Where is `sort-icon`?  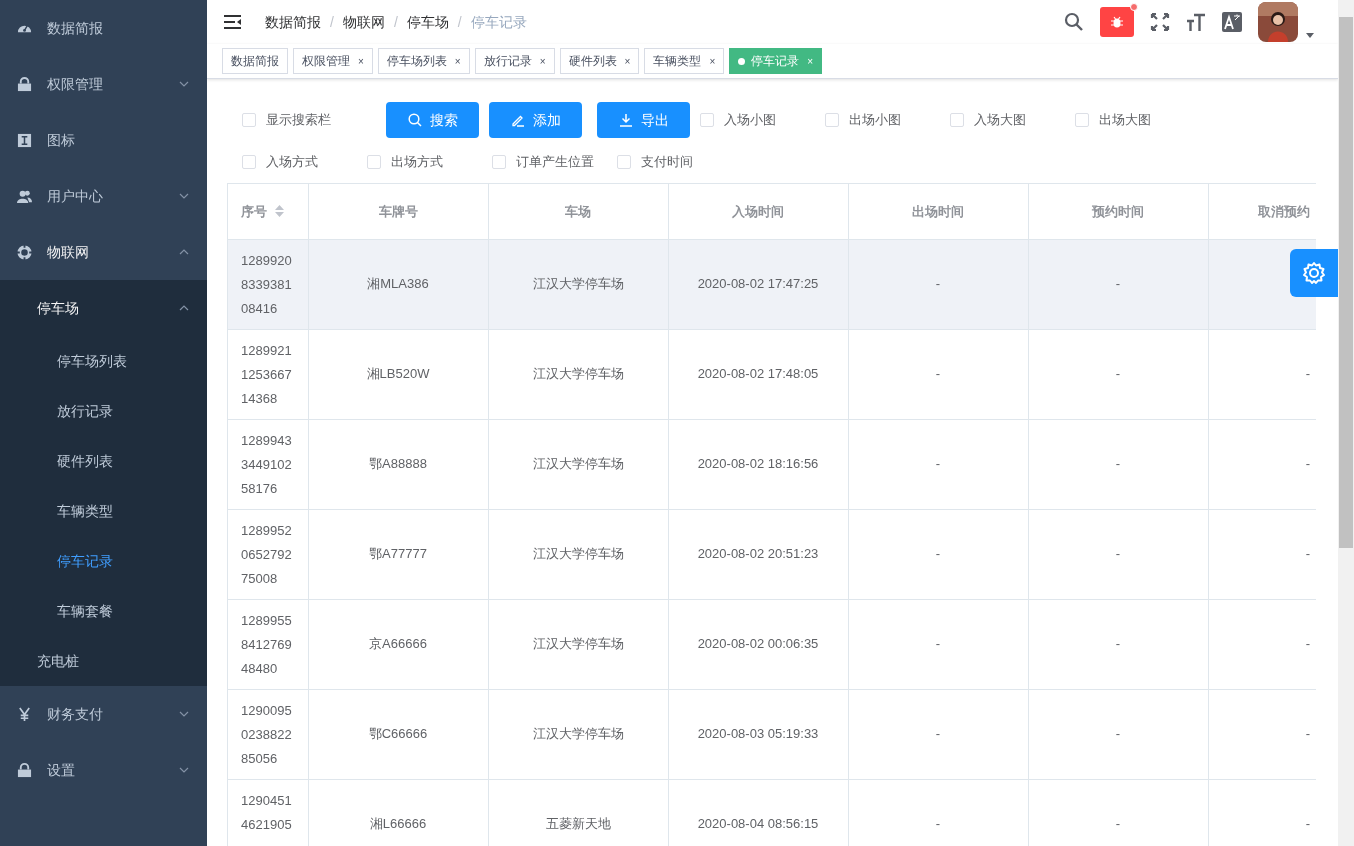 sort-icon is located at coordinates (279, 210).